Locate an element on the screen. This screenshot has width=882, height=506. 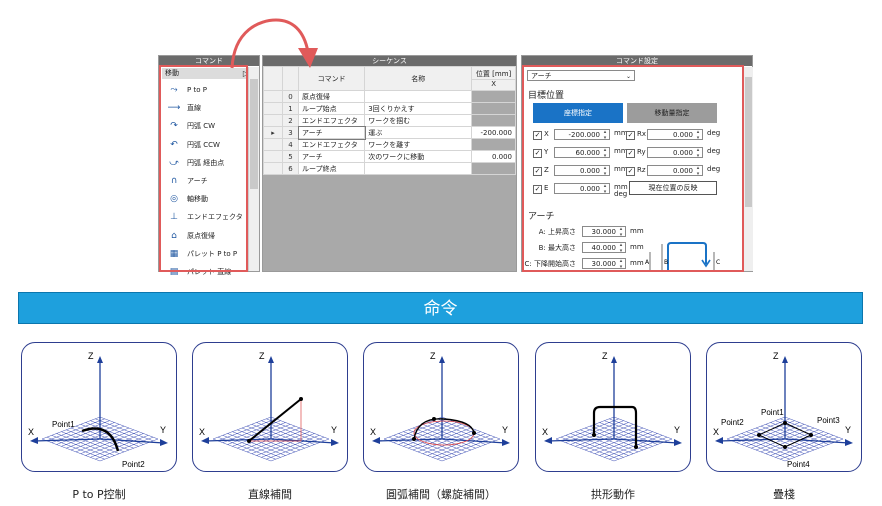
row-command: ループ始点 is located at coordinates (332, 108).